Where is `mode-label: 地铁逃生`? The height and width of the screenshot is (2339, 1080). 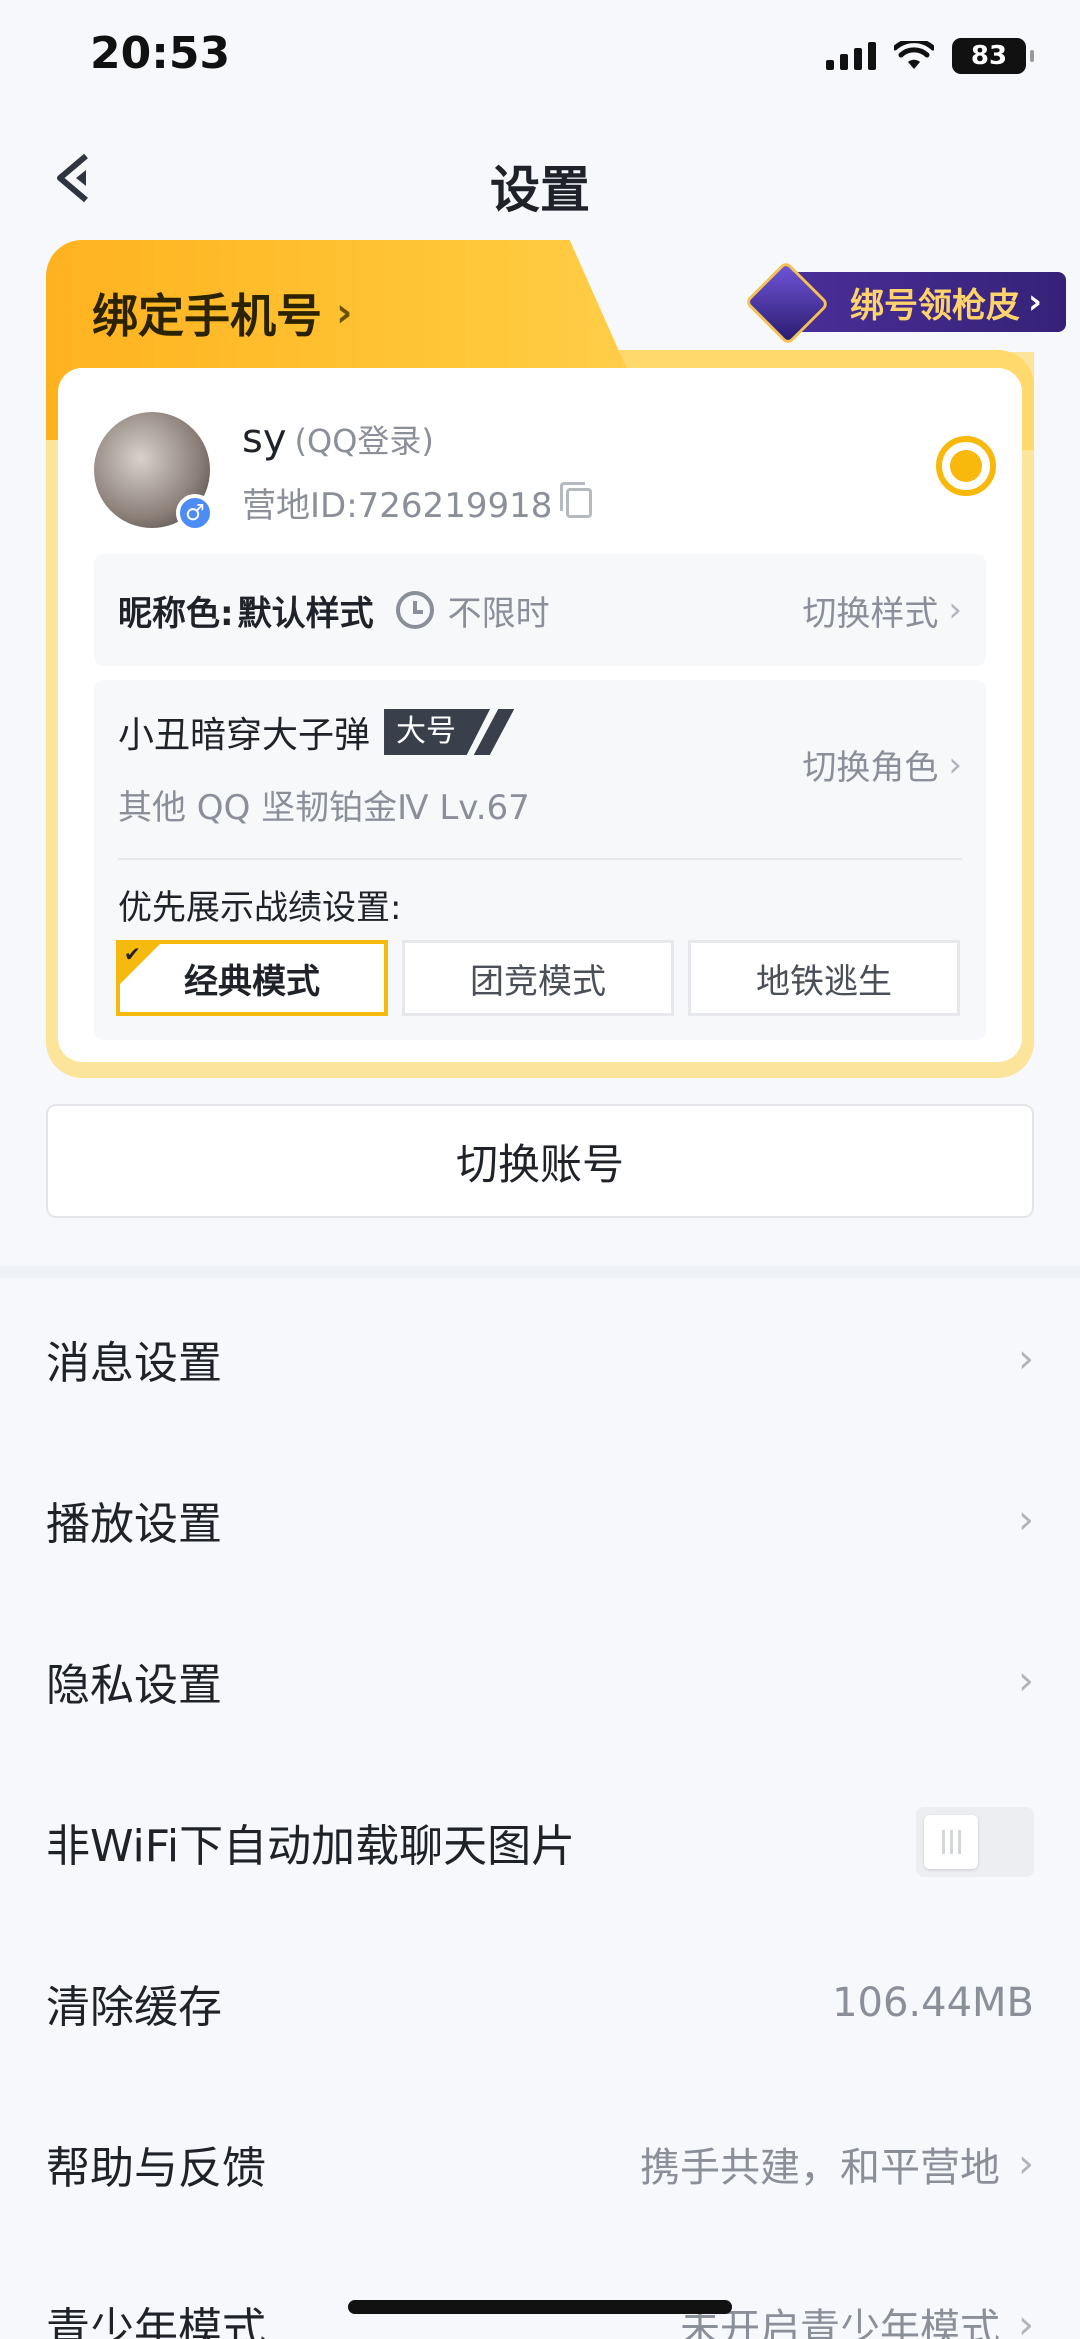
mode-label: 地铁逃生 is located at coordinates (824, 981).